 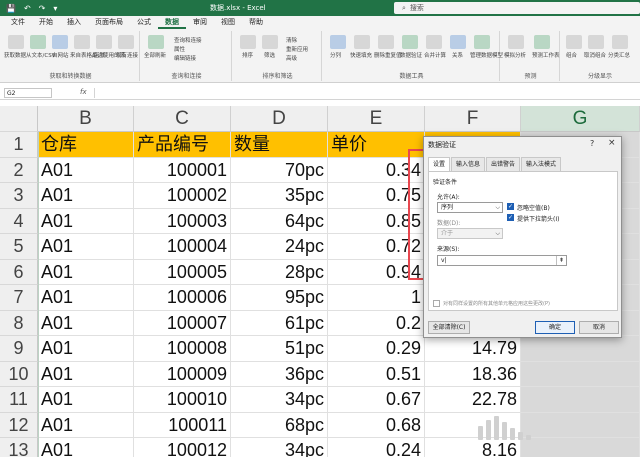 I want to click on row-header: 13, so click(x=19, y=447).